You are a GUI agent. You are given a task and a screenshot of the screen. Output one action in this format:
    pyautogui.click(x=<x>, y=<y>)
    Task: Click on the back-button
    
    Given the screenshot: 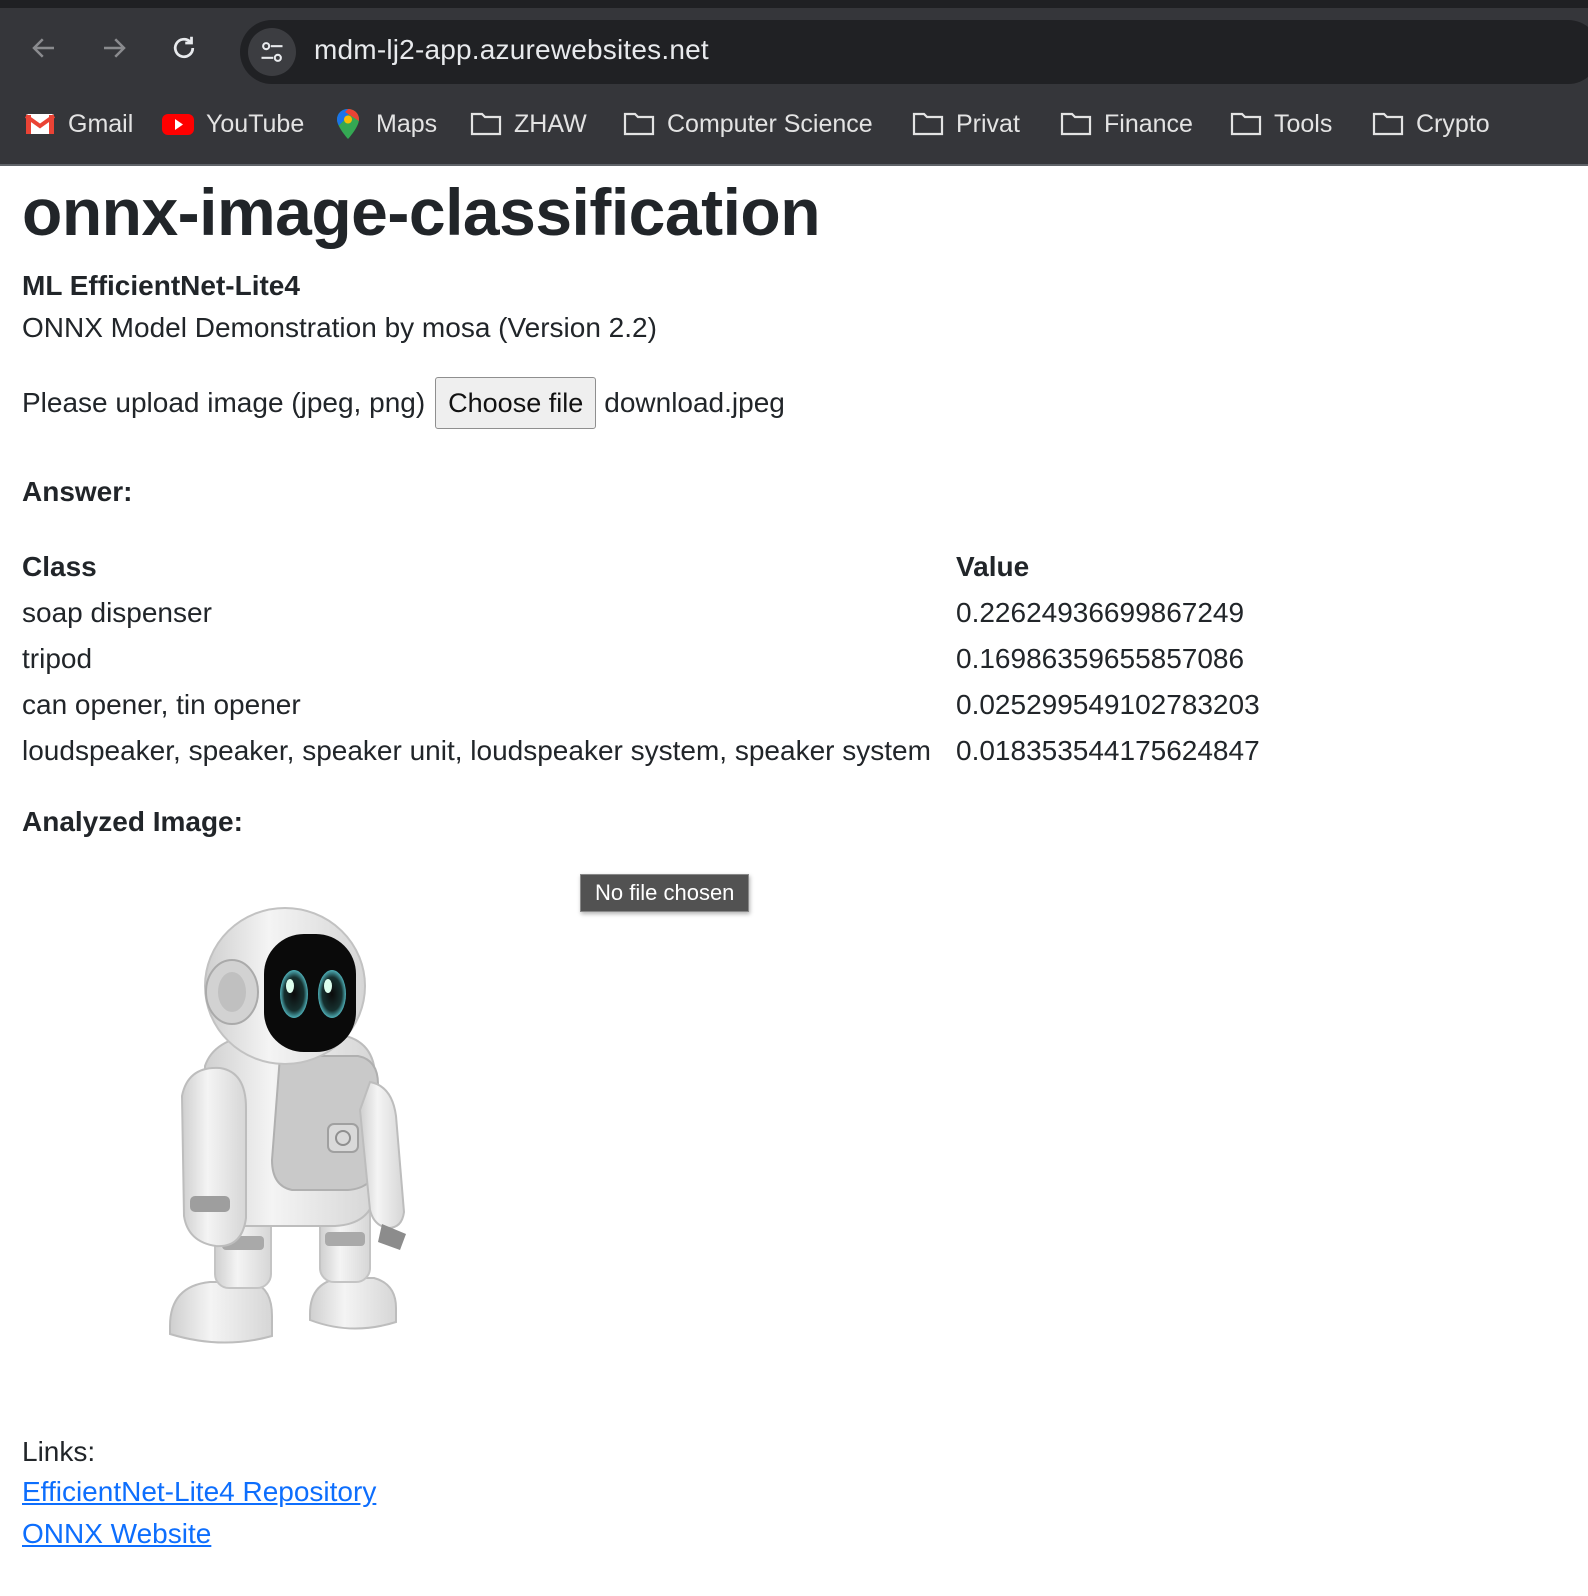 What is the action you would take?
    pyautogui.click(x=44, y=48)
    